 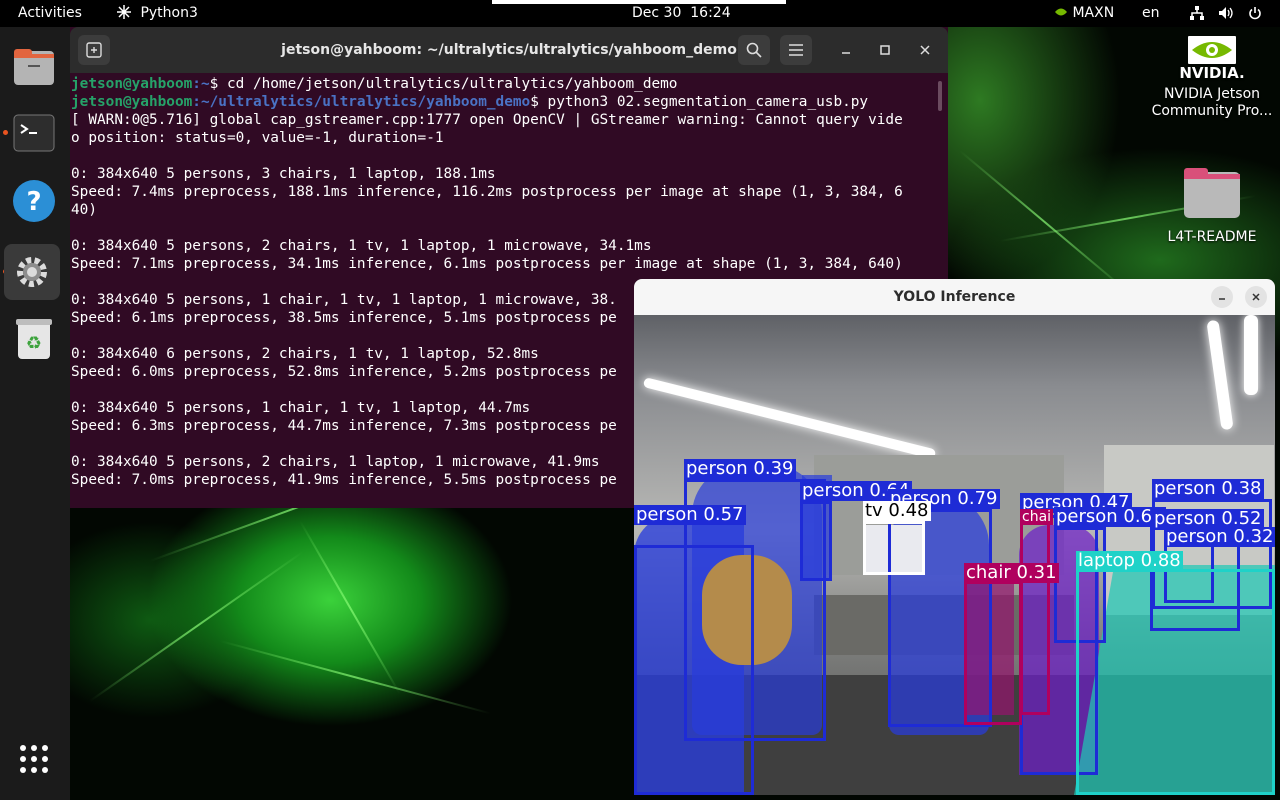 What do you see at coordinates (1212, 193) in the screenshot?
I see `folder-icon` at bounding box center [1212, 193].